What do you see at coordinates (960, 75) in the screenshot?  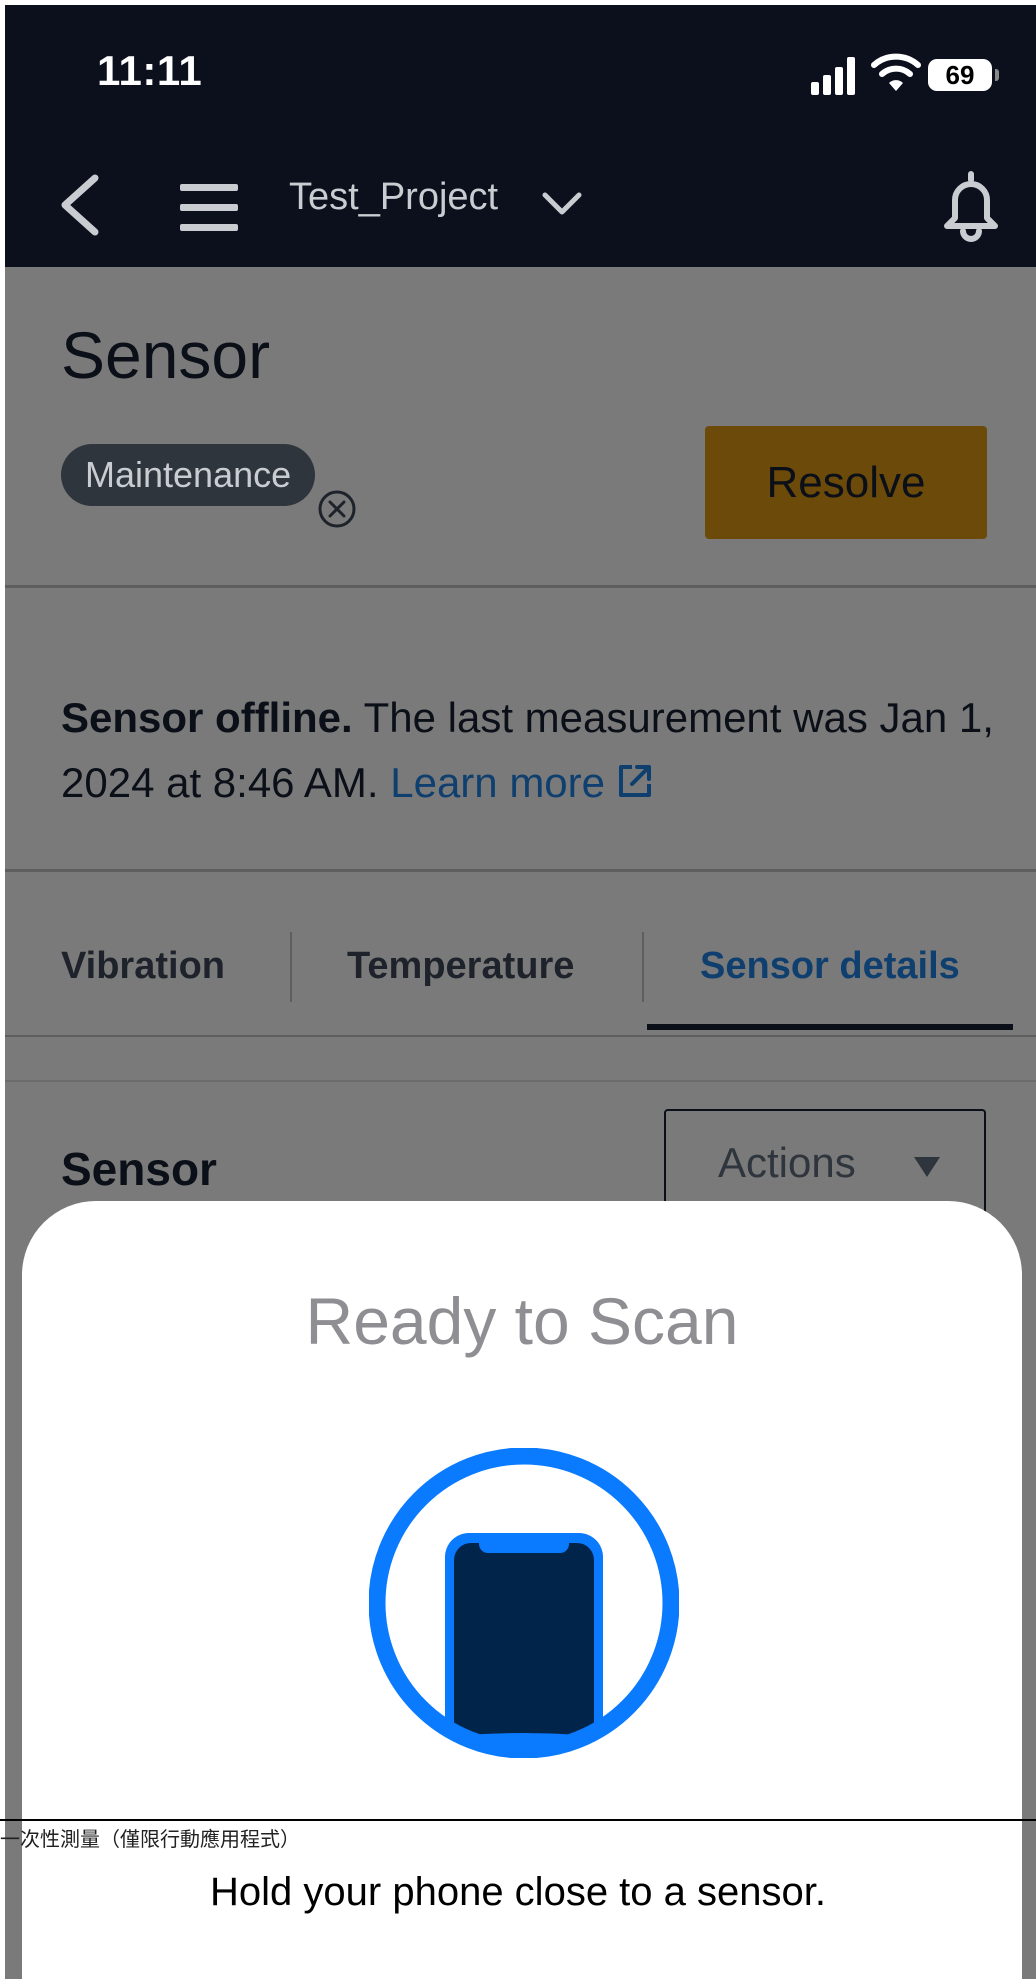 I see `battery-level: 69` at bounding box center [960, 75].